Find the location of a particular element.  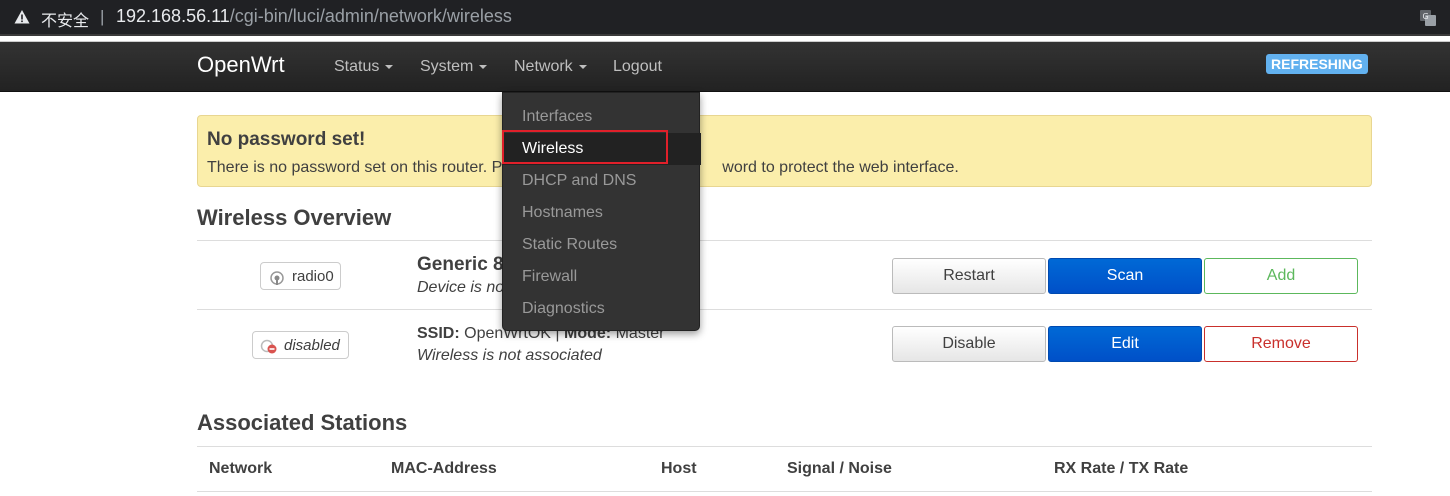

security-label: 不安全 is located at coordinates (65, 19).